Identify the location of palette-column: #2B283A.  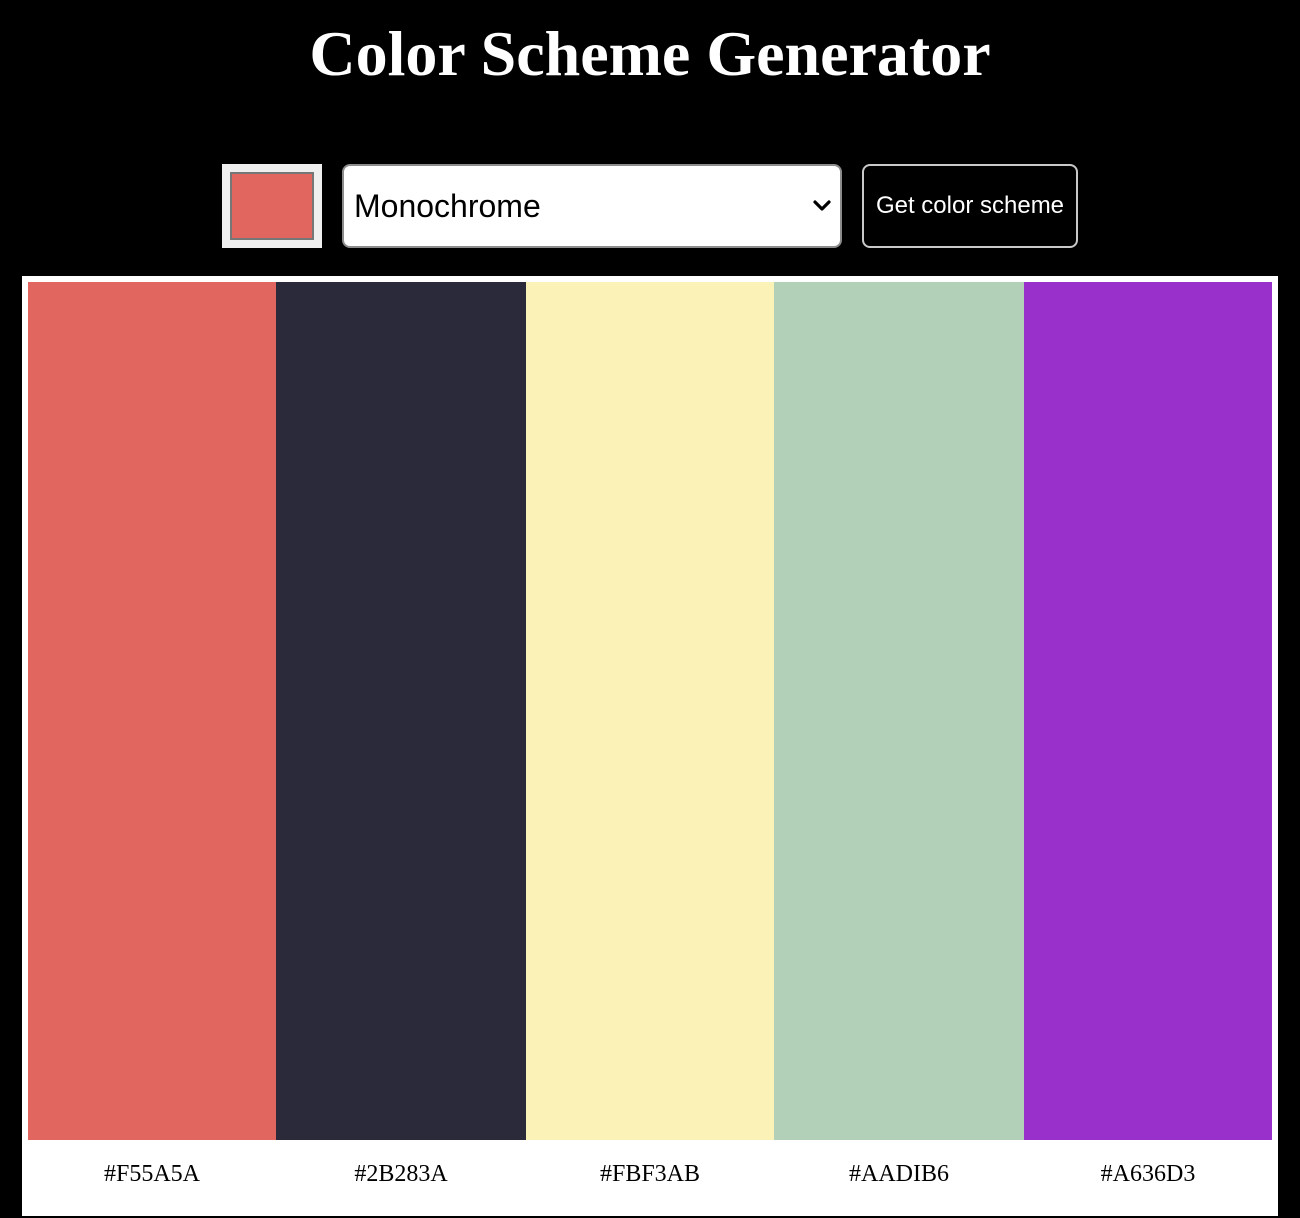
(401, 746).